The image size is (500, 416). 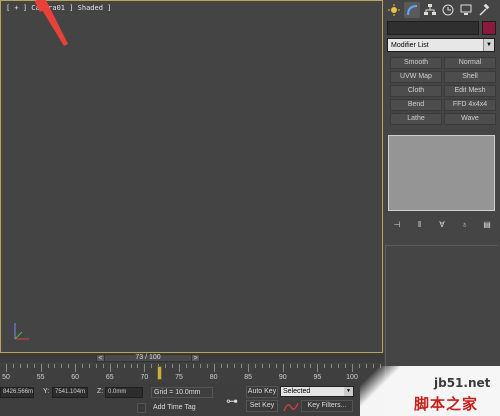 I want to click on stack-toolbar: ⊣ ‖ ∀ ♁ ▤, so click(x=442, y=225).